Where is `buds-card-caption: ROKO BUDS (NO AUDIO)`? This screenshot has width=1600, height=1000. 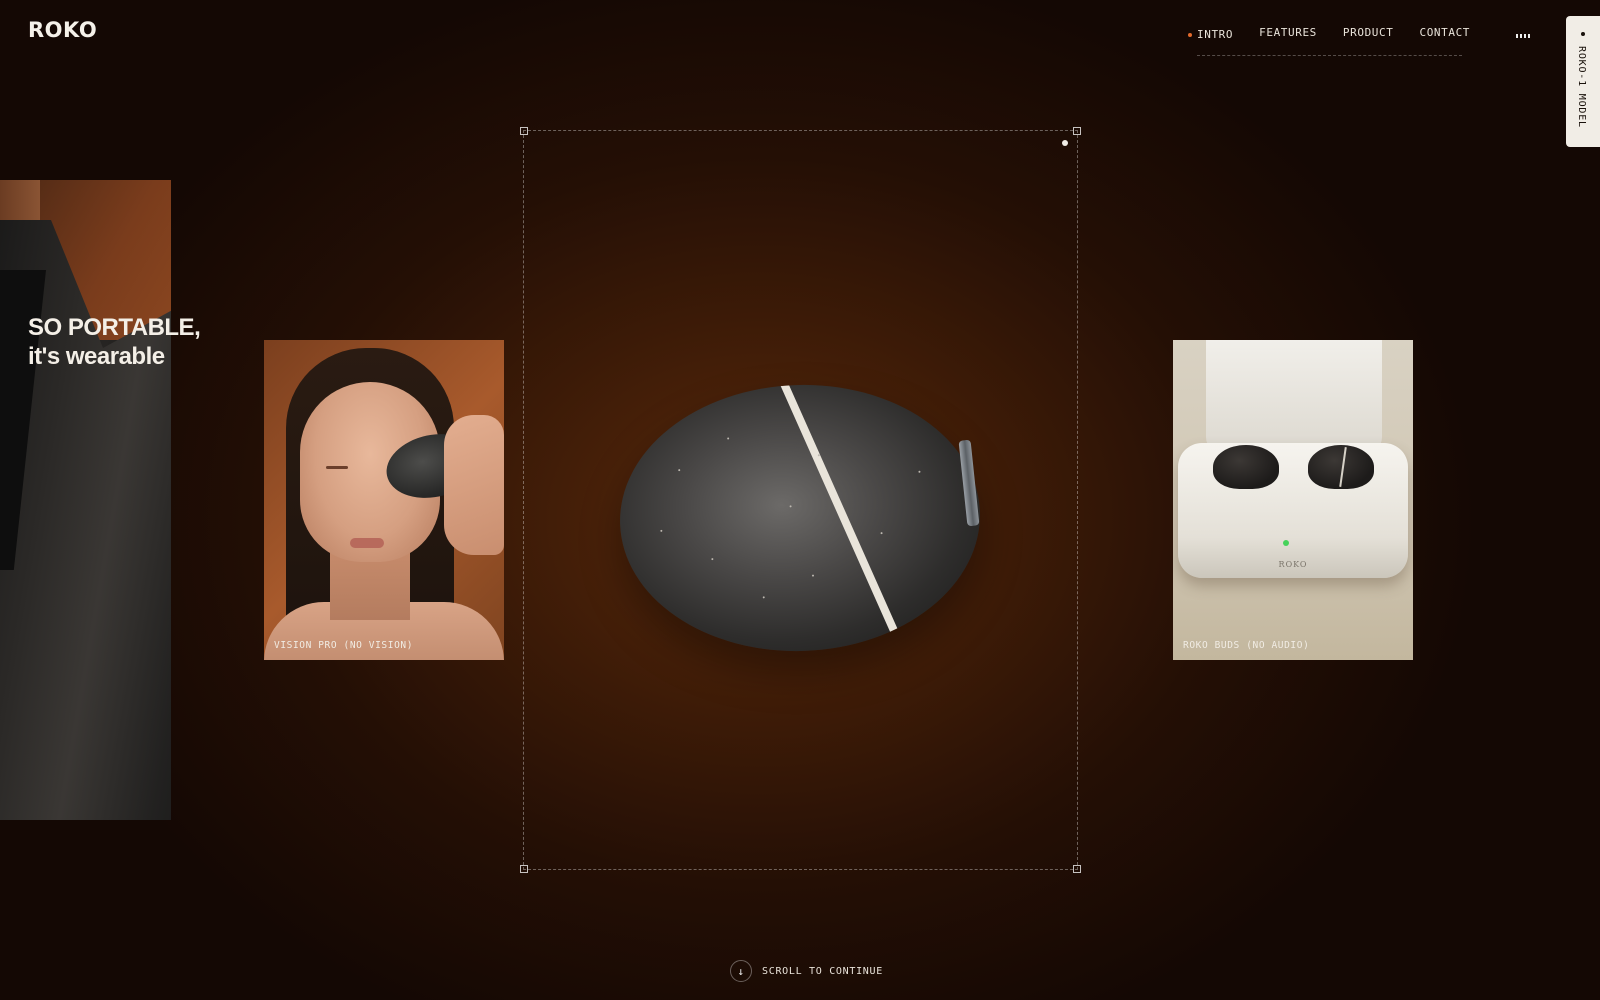 buds-card-caption: ROKO BUDS (NO AUDIO) is located at coordinates (1246, 645).